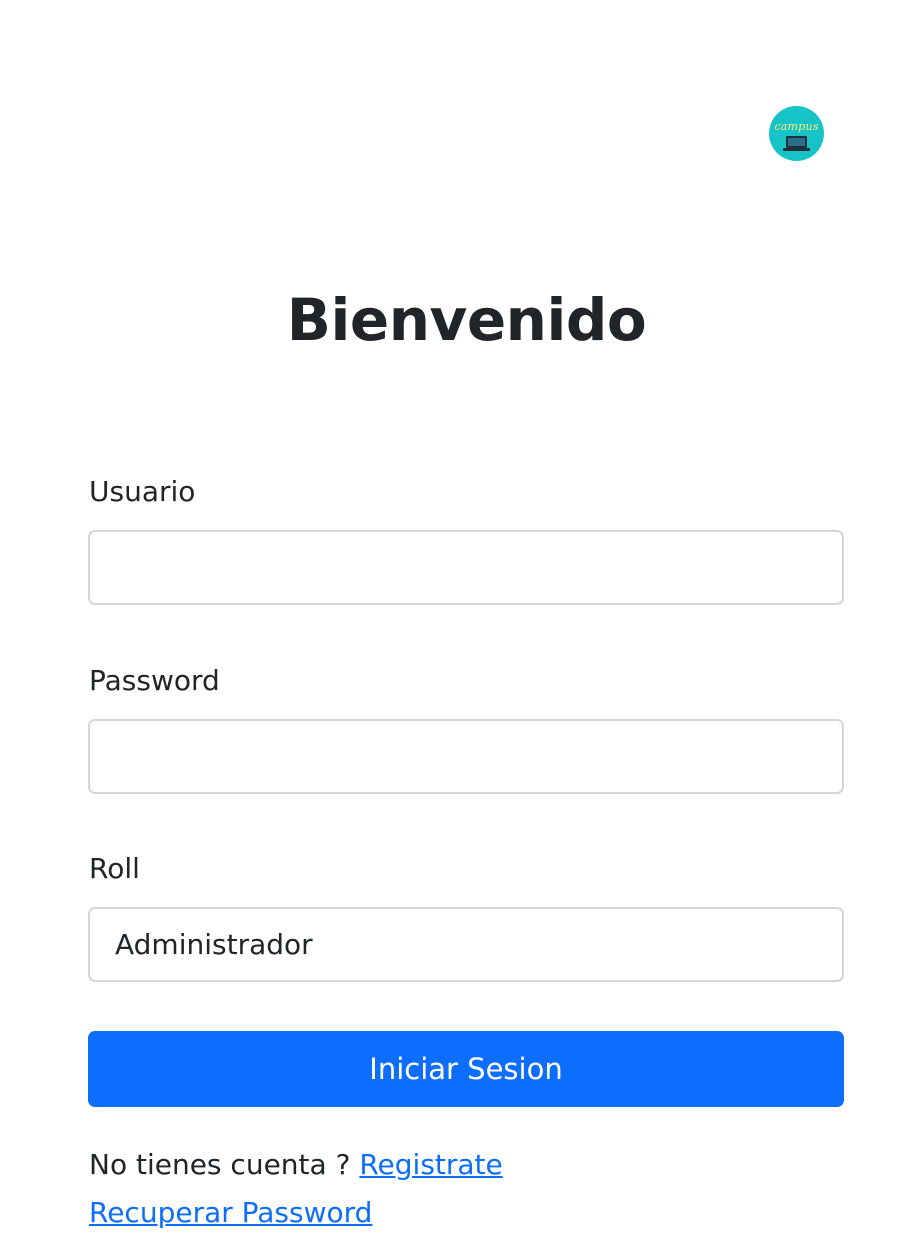 The width and height of the screenshot is (918, 1248). Describe the element at coordinates (154, 680) in the screenshot. I see `password-label: Password` at that location.